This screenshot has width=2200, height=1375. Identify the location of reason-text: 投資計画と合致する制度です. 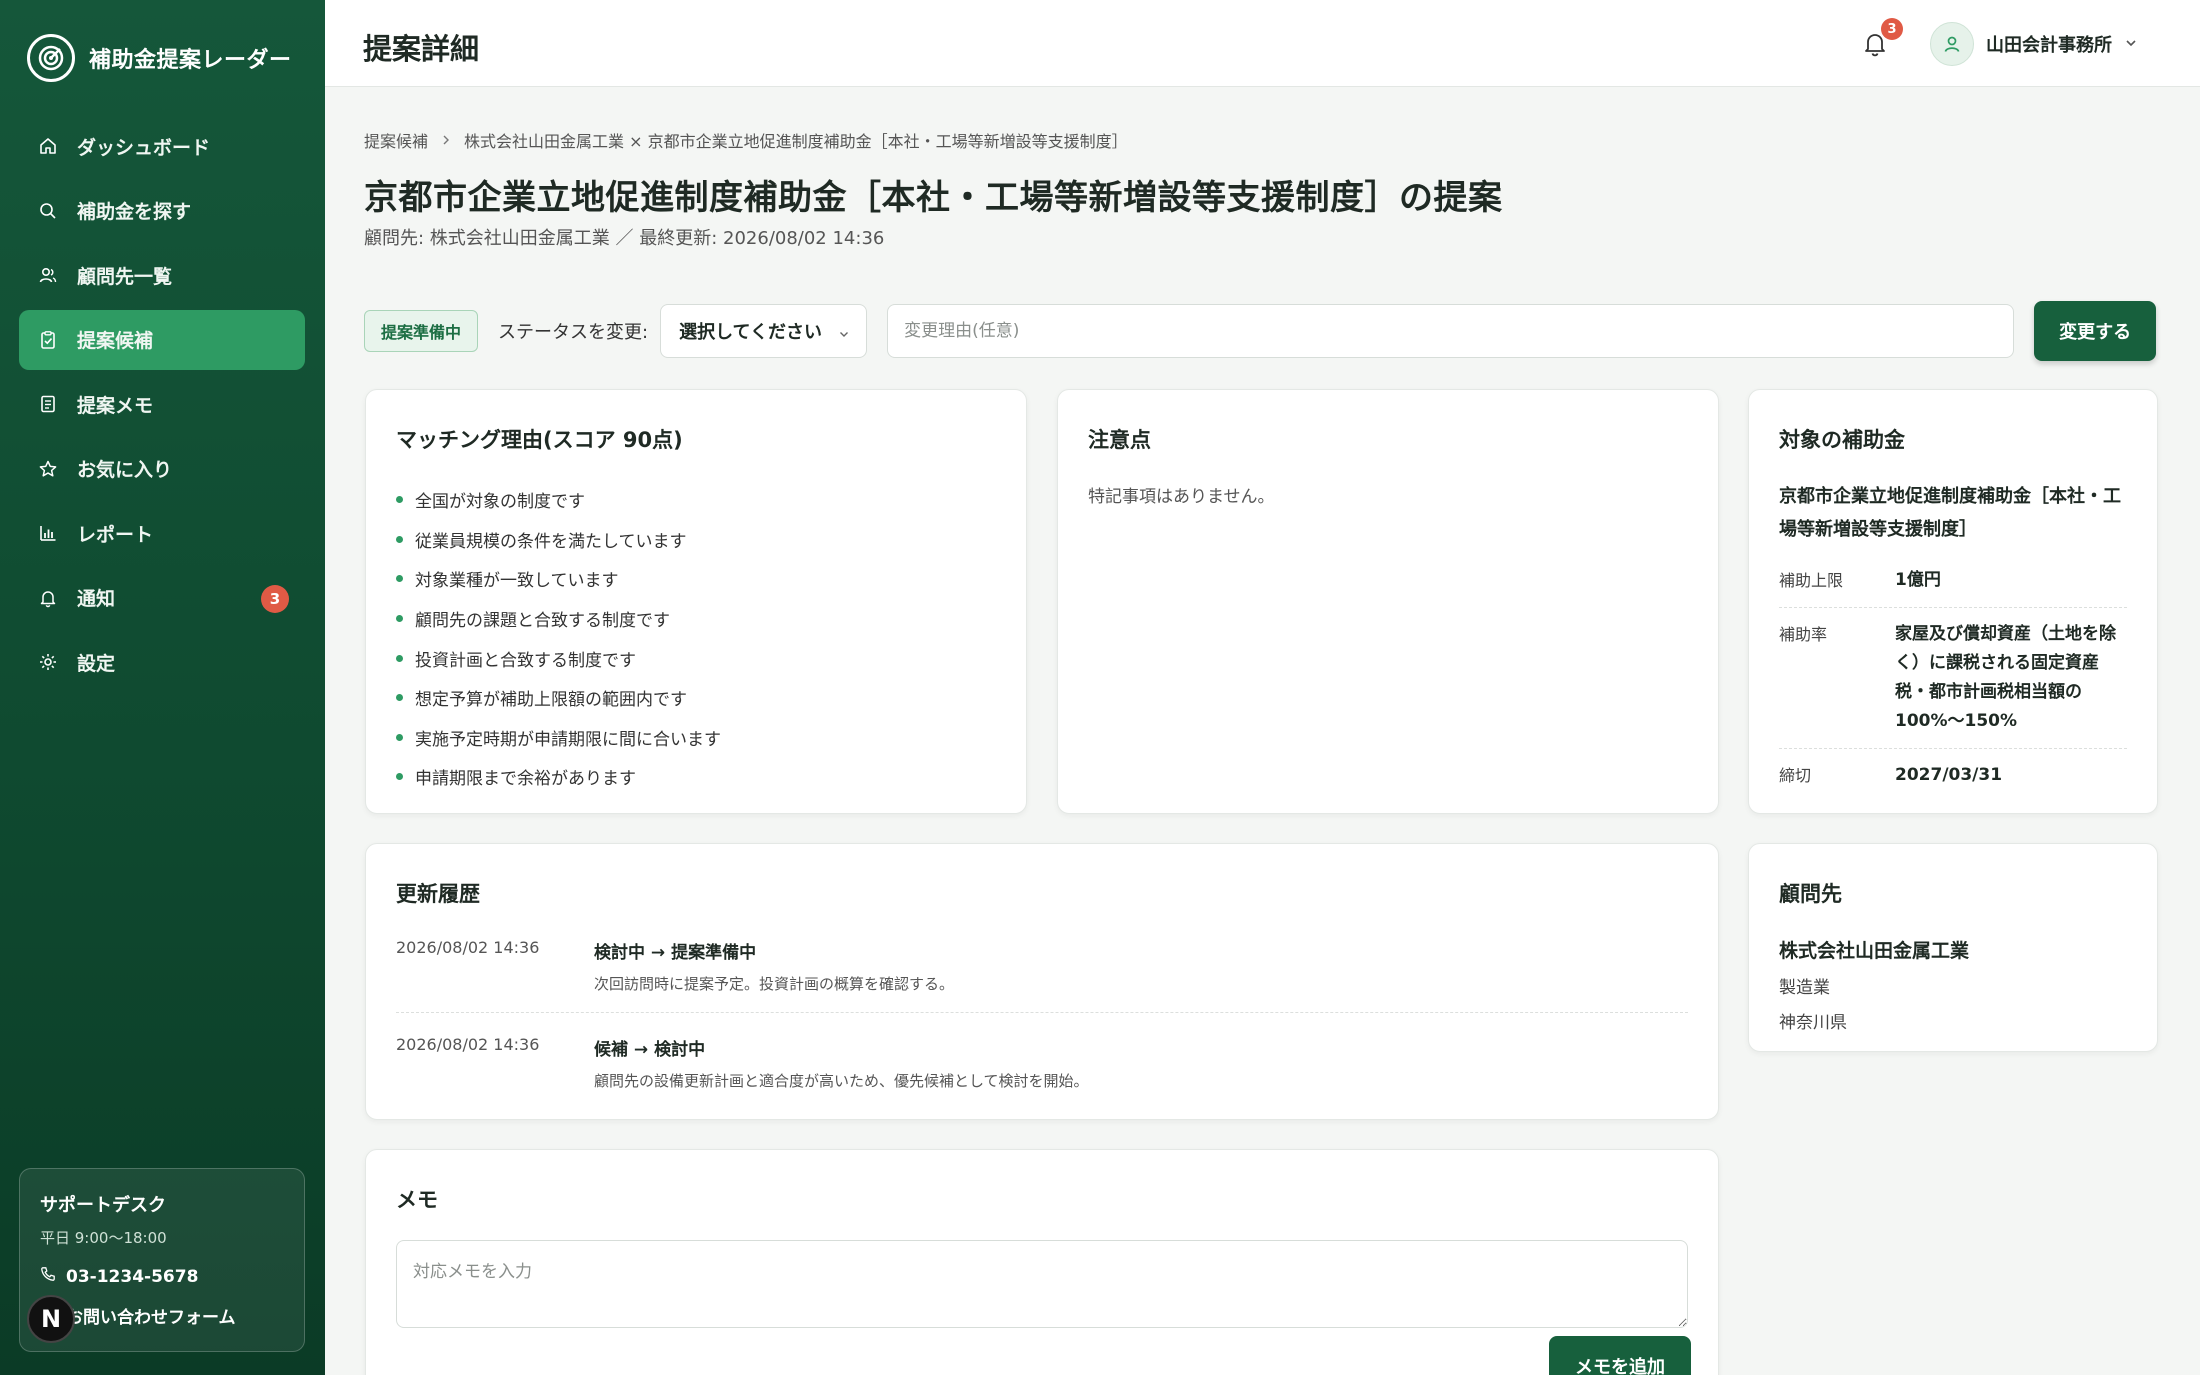
(525, 660).